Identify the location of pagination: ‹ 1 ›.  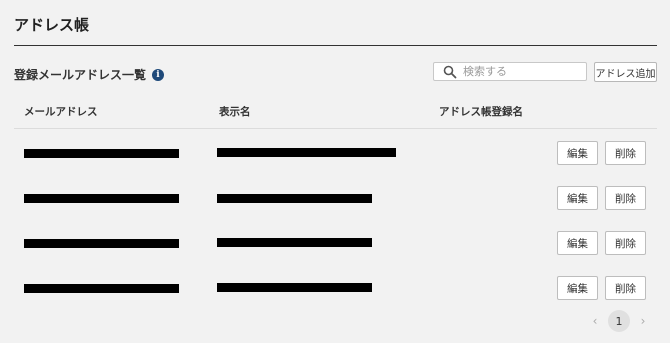
(619, 321).